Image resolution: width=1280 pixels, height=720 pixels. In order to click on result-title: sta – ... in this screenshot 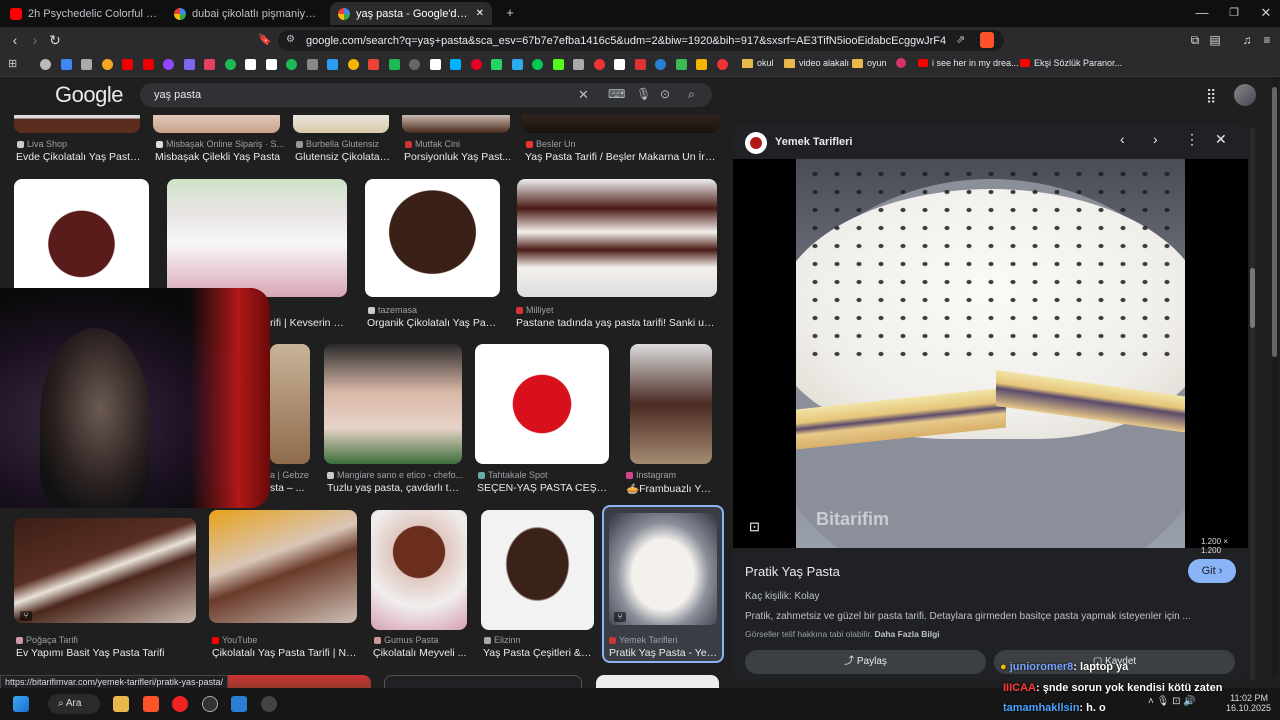, I will do `click(292, 488)`.